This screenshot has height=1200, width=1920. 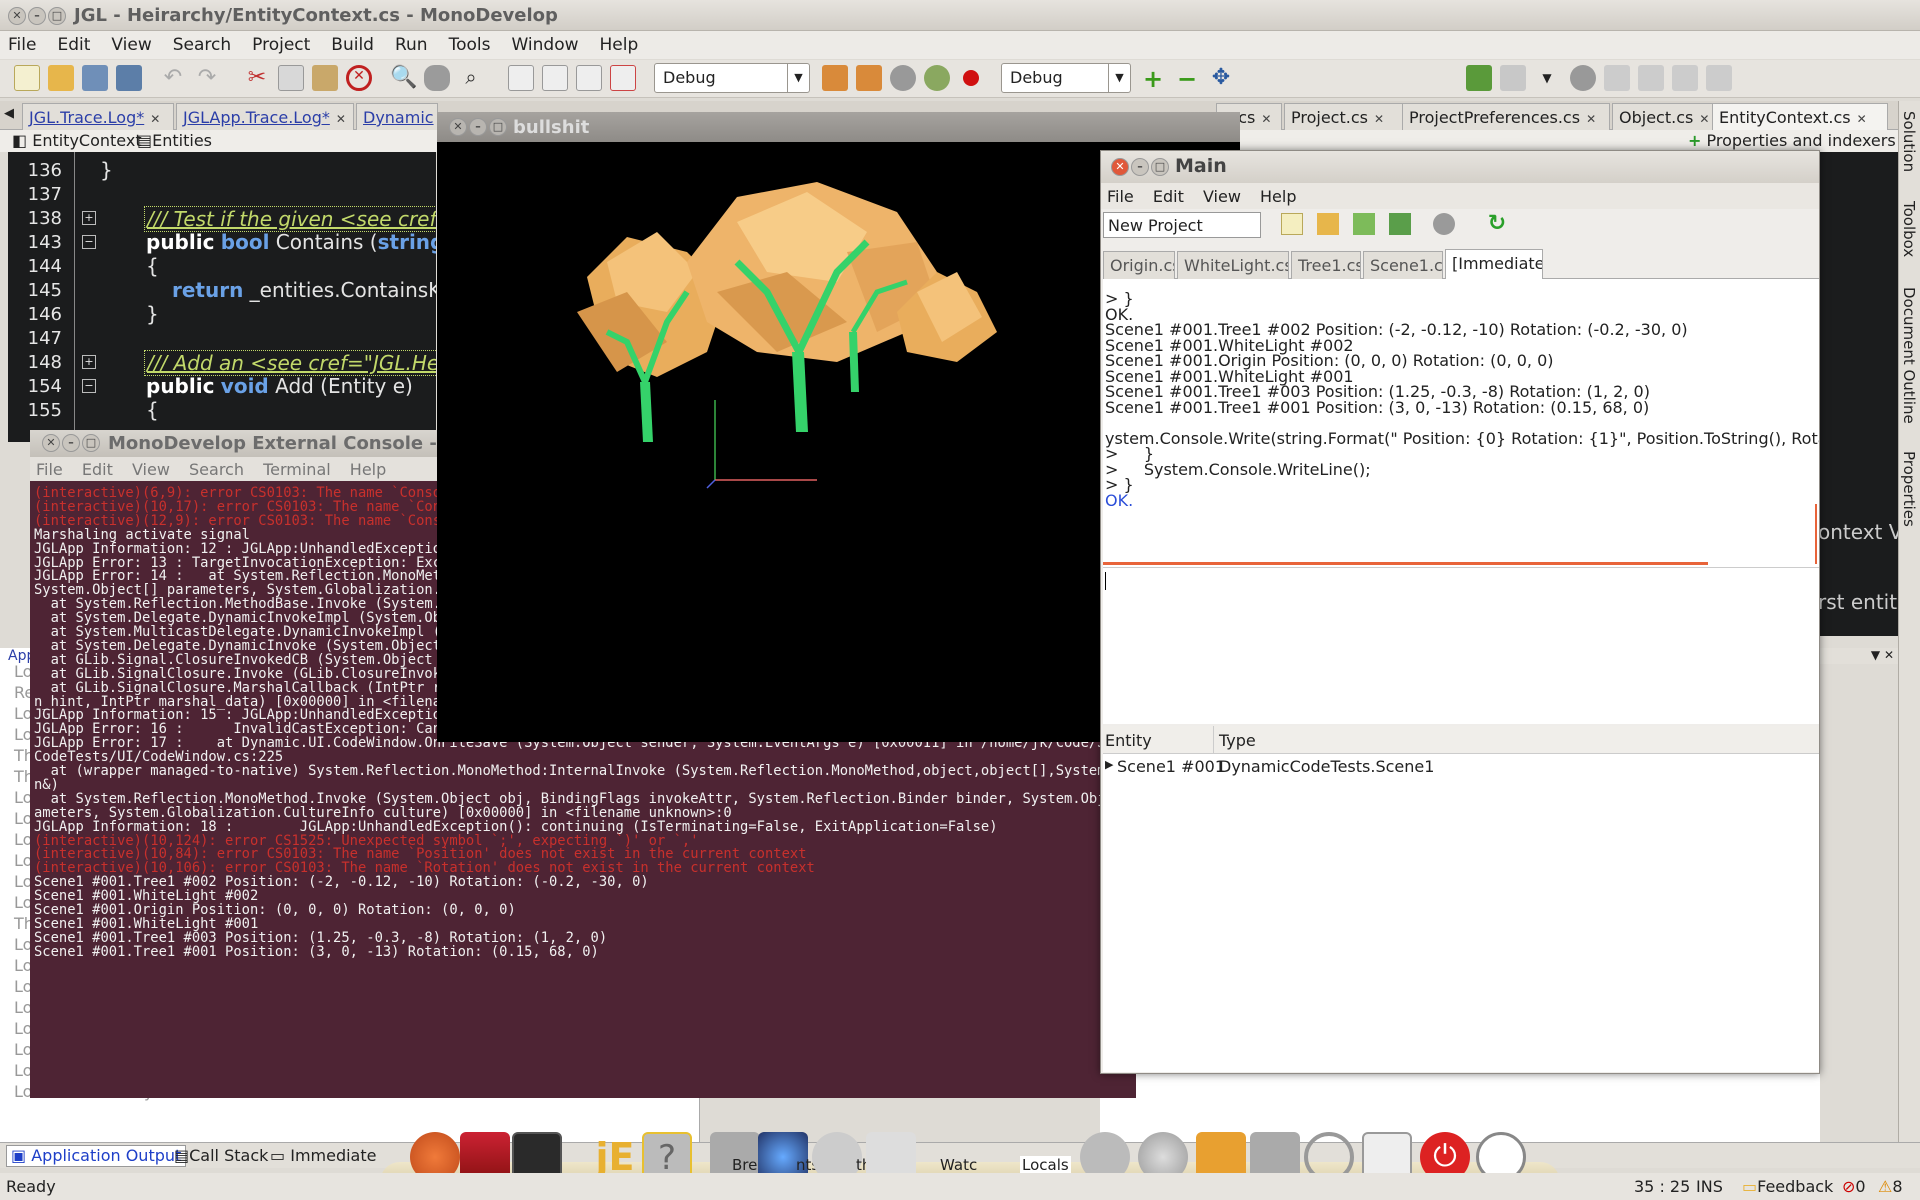 I want to click on delete-icon: ✕, so click(x=359, y=78).